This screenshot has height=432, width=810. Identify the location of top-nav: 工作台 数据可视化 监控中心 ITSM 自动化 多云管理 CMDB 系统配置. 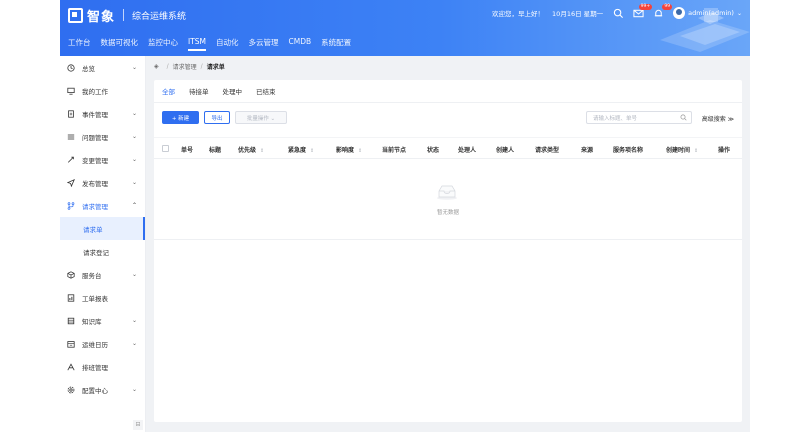
(214, 44).